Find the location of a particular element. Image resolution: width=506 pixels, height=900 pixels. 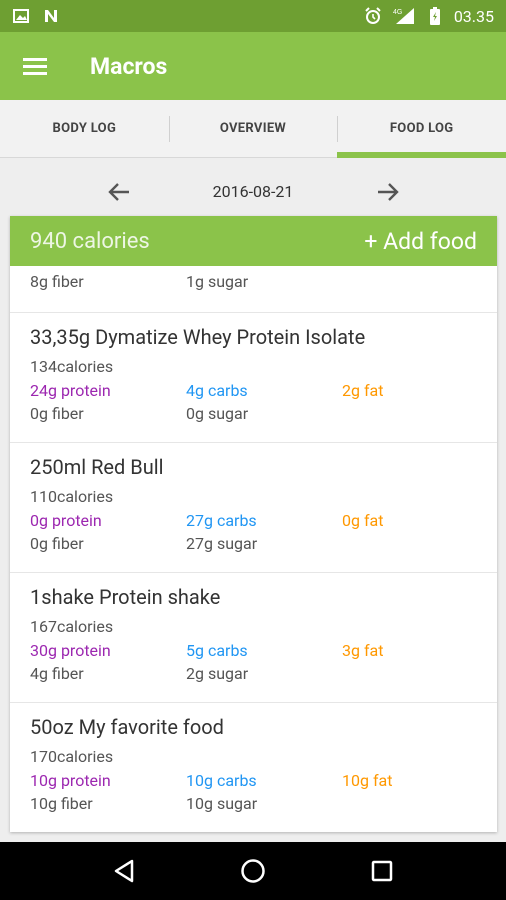

app-title: Macros is located at coordinates (129, 66).